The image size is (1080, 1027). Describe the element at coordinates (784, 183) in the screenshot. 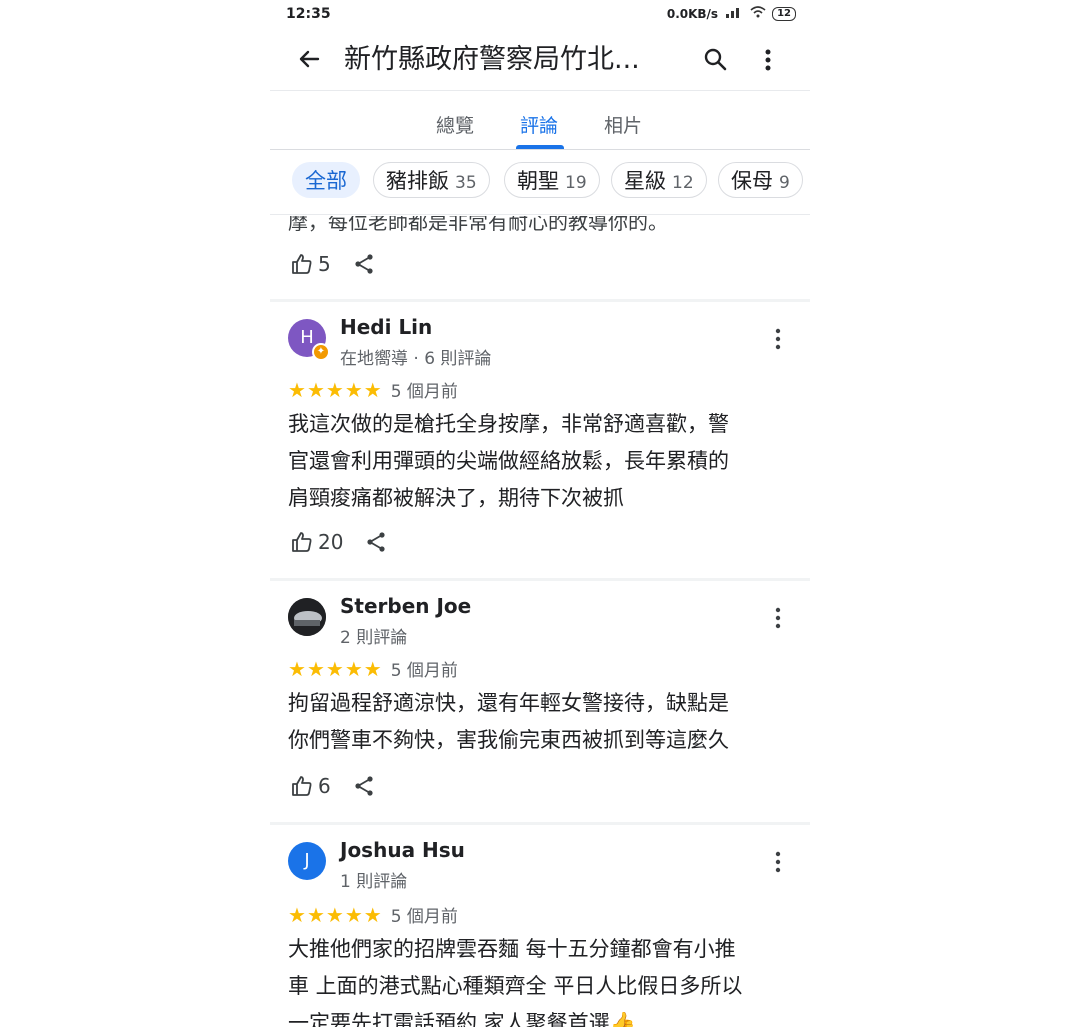

I see `chip-count: 9` at that location.